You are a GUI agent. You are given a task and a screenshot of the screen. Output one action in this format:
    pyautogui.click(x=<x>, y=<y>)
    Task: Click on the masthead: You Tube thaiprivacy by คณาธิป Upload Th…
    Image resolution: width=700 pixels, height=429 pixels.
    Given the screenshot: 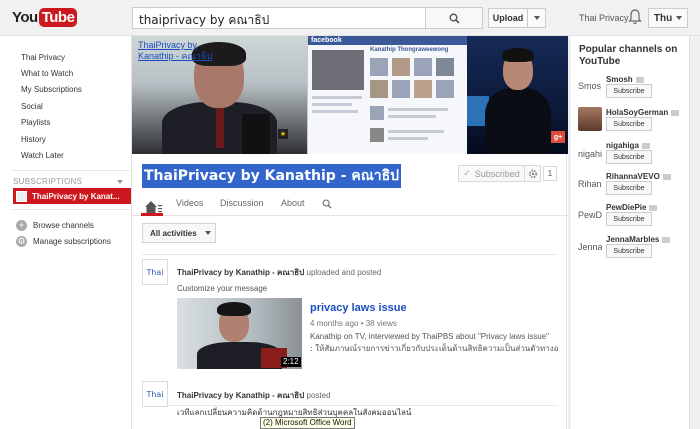 What is the action you would take?
    pyautogui.click(x=350, y=18)
    